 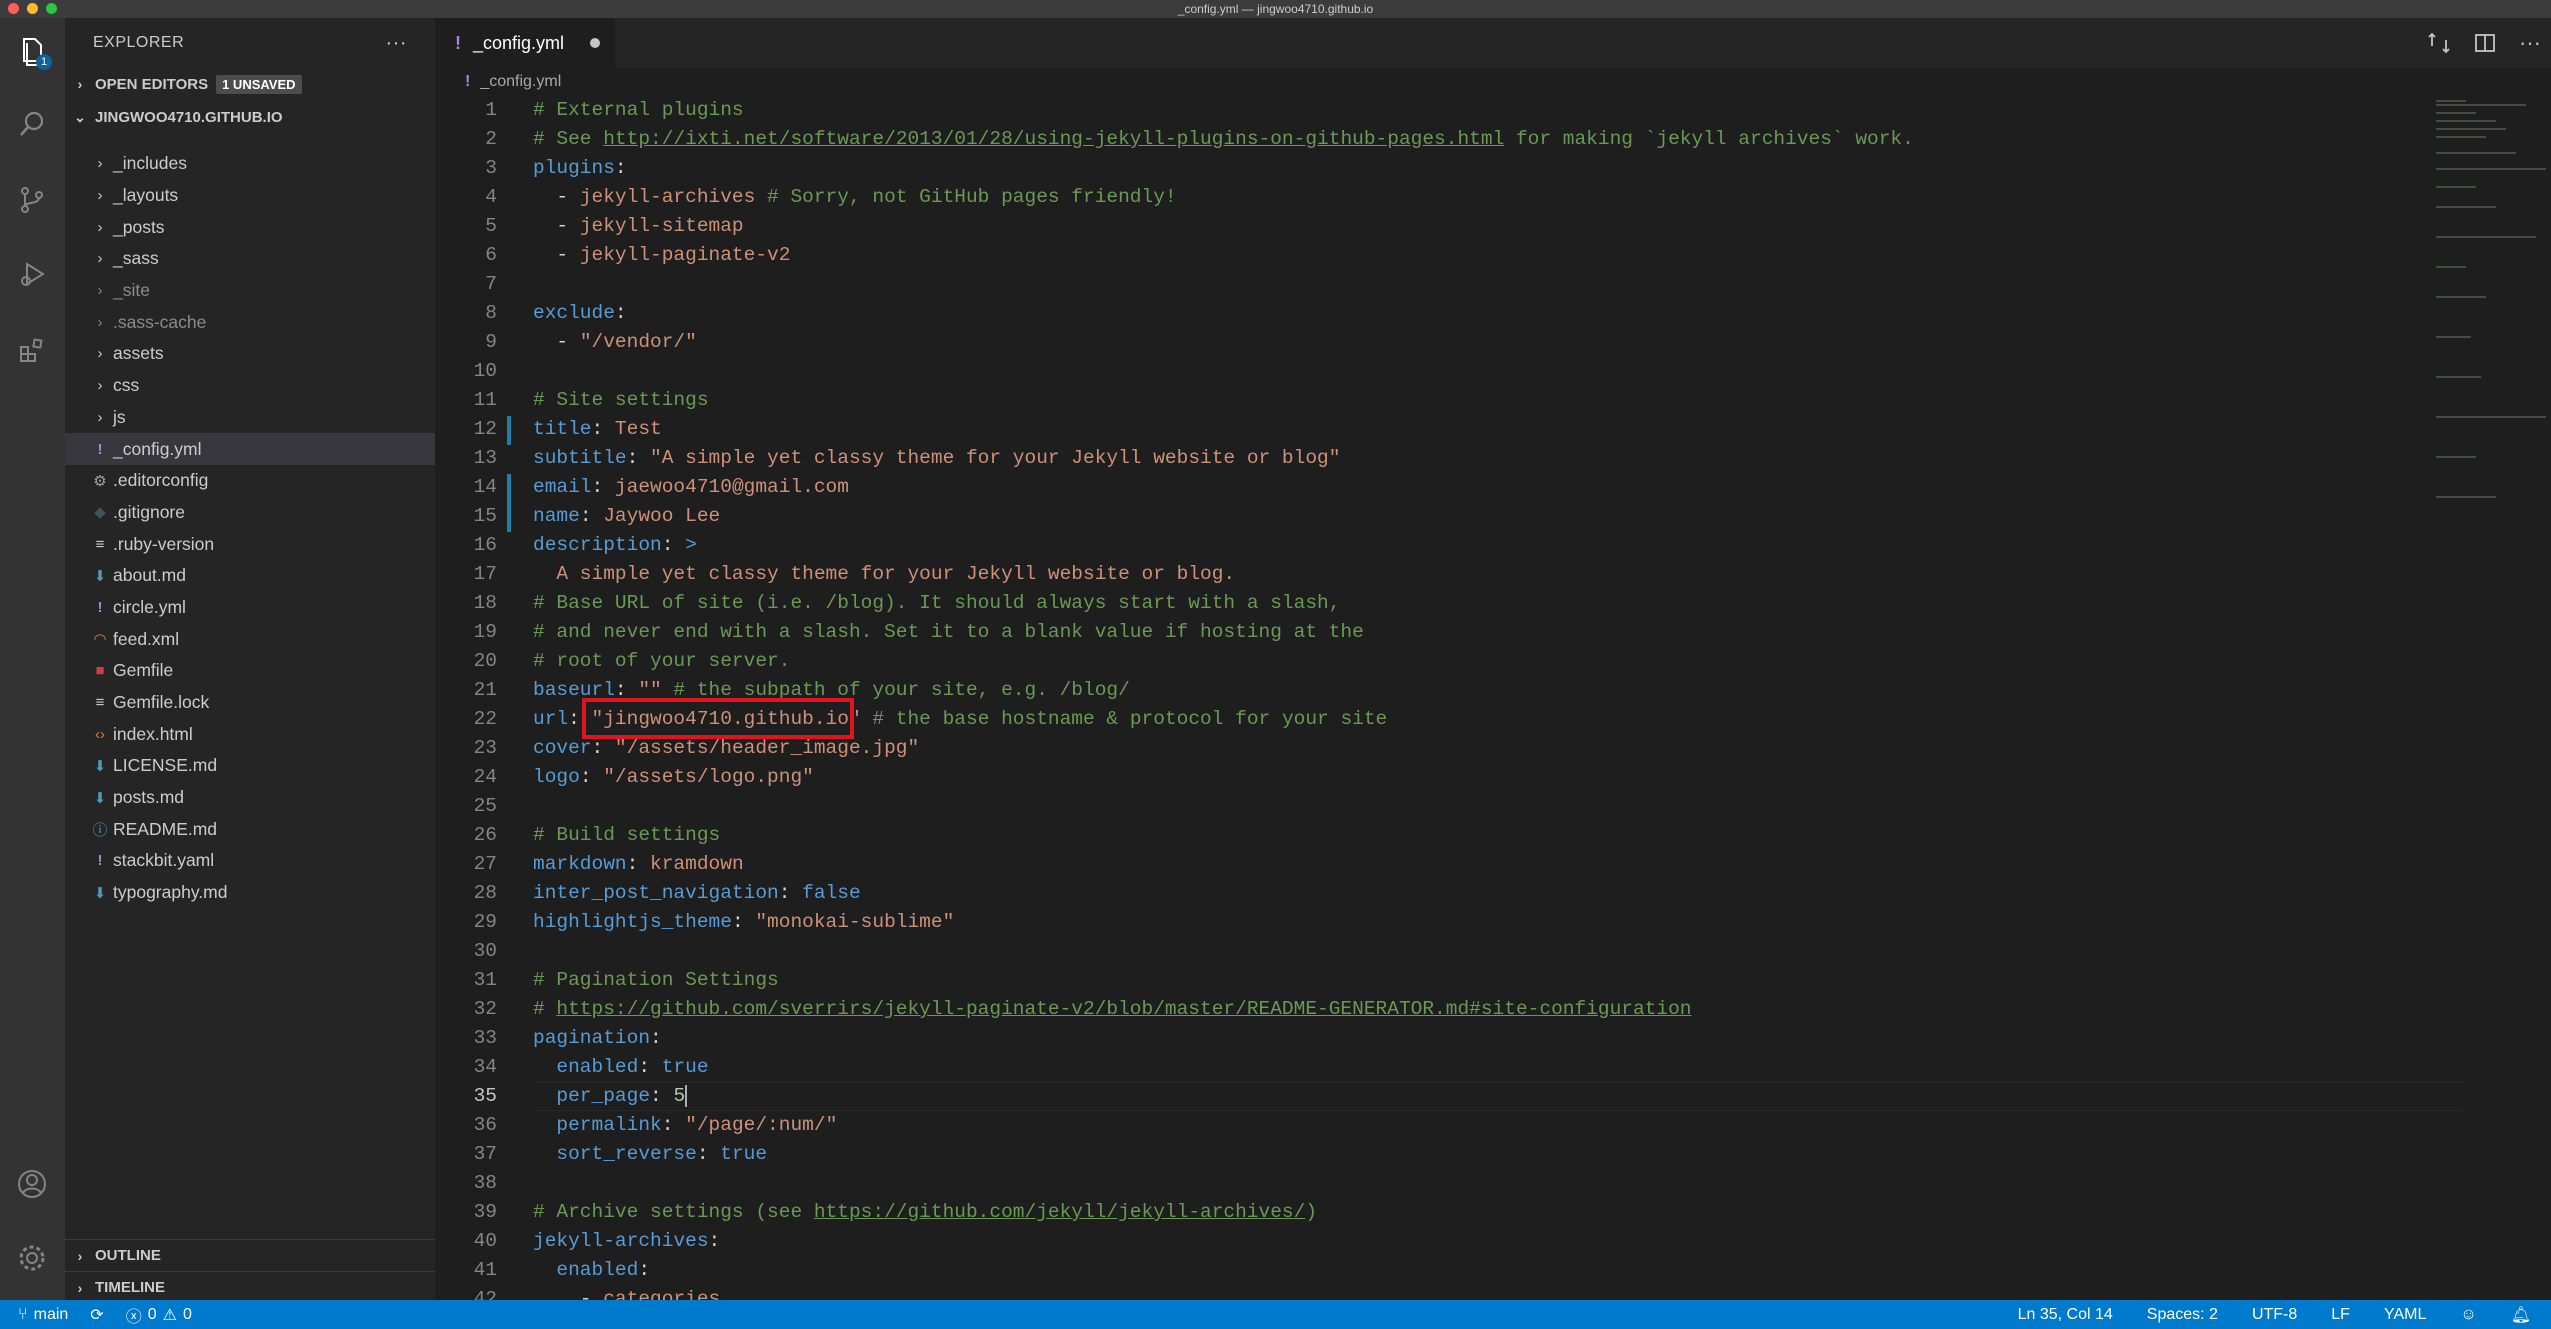 I want to click on tree-file: ⚙ .editorconfig, so click(x=250, y=481).